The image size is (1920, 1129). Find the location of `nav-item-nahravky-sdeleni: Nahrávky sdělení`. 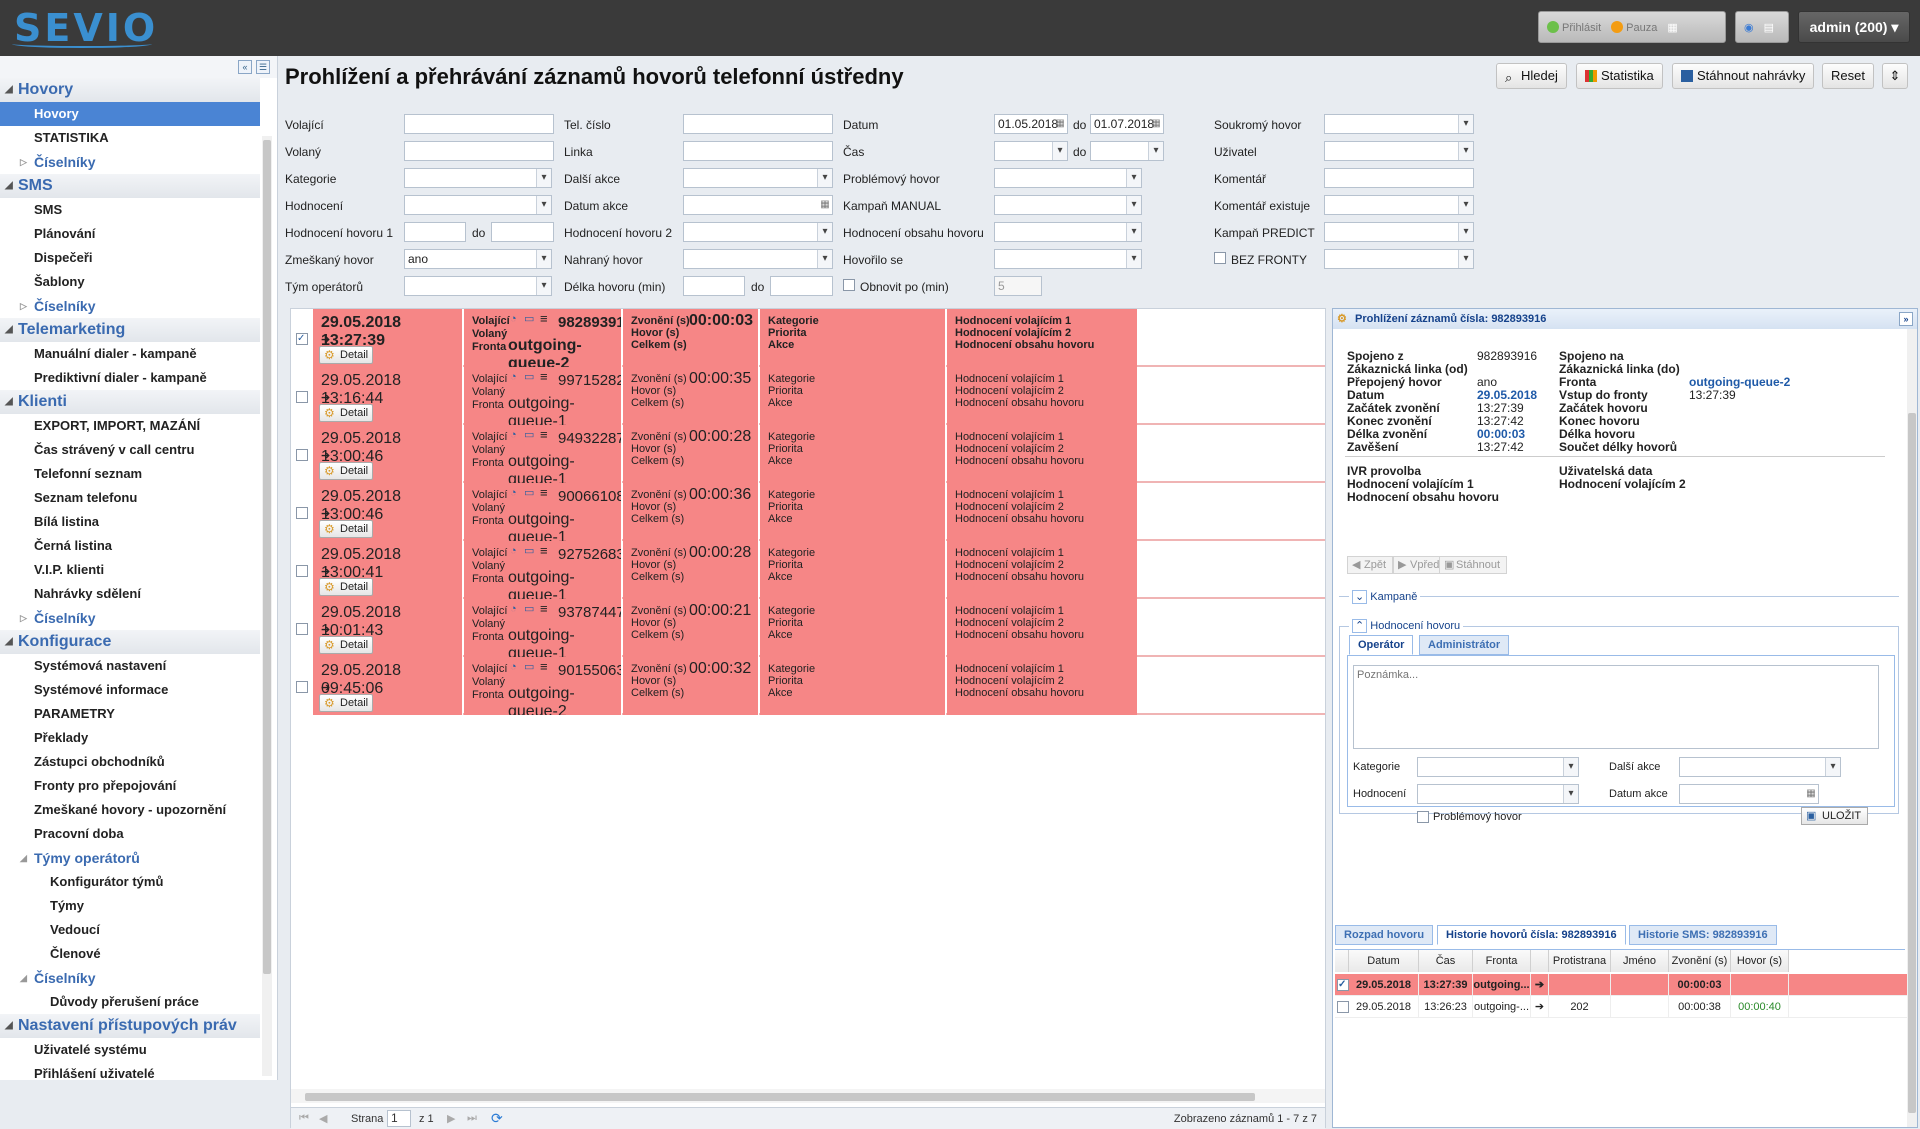

nav-item-nahravky-sdeleni: Nahrávky sdělení is located at coordinates (130, 594).